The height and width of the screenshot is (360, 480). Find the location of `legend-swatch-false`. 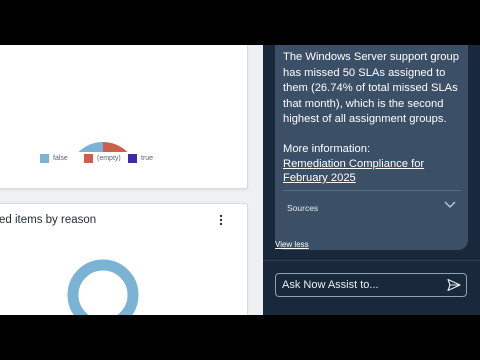

legend-swatch-false is located at coordinates (44, 158).